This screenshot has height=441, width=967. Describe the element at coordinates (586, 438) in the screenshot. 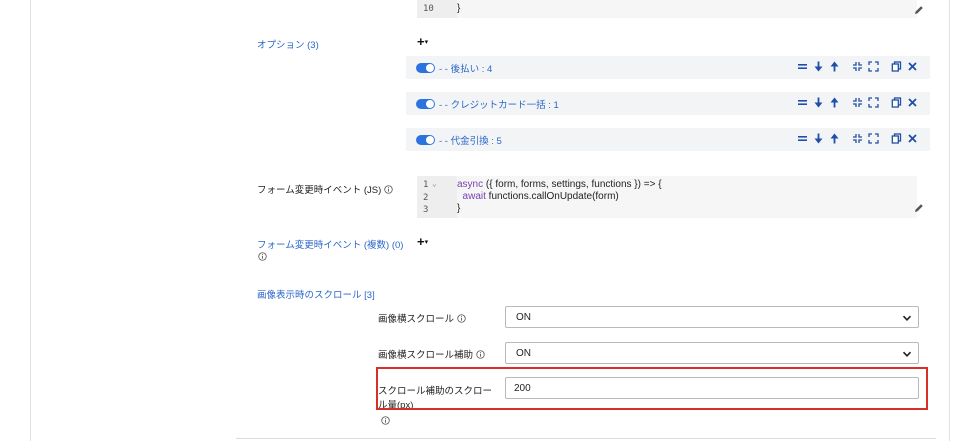

I see `bottom-divider` at that location.